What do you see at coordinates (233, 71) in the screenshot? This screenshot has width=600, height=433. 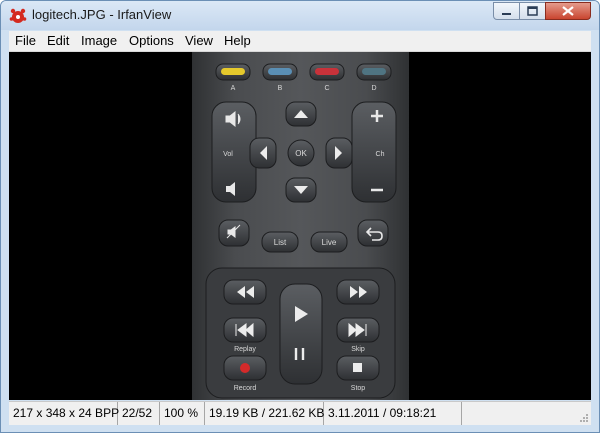 I see `color-button-a-fill` at bounding box center [233, 71].